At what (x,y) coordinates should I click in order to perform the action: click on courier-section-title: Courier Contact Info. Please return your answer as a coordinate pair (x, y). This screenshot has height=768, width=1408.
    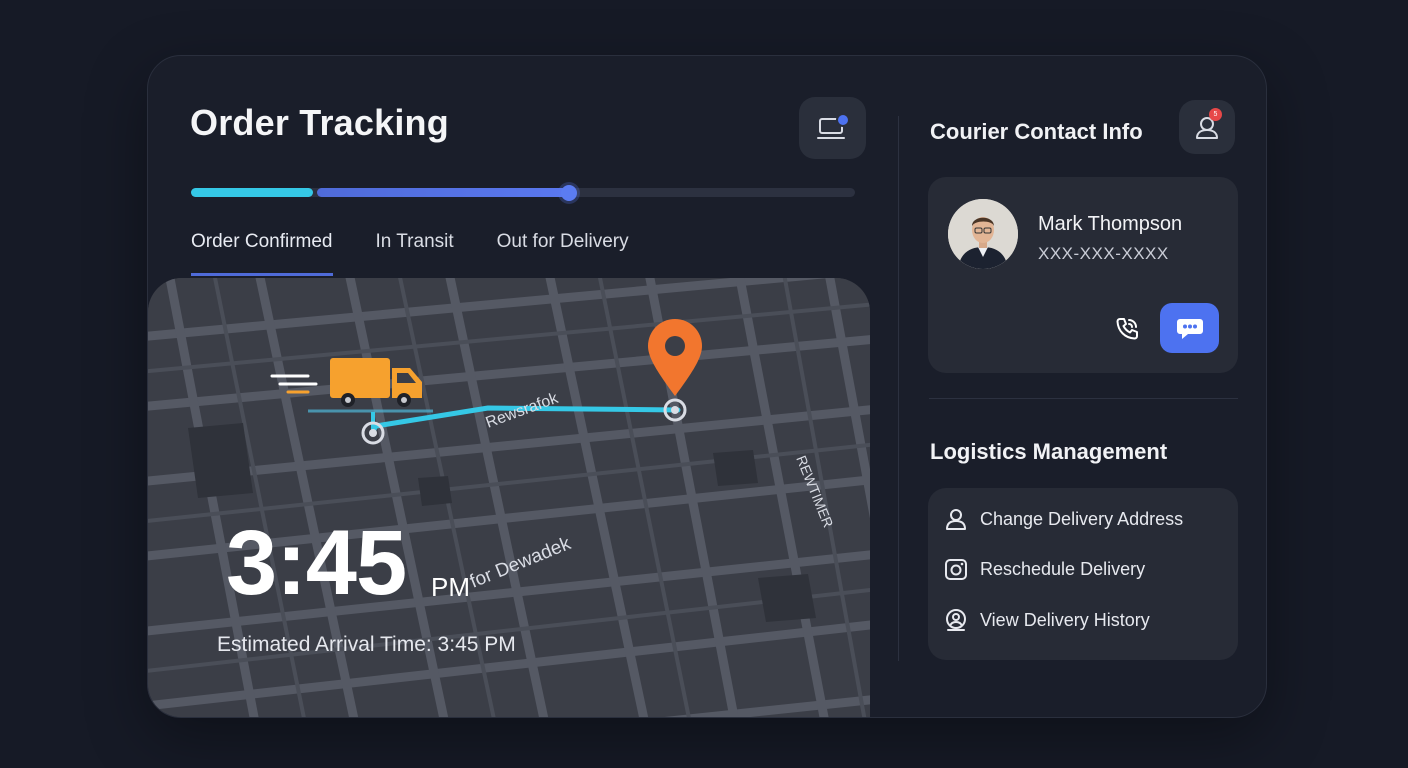
    Looking at the image, I should click on (1036, 131).